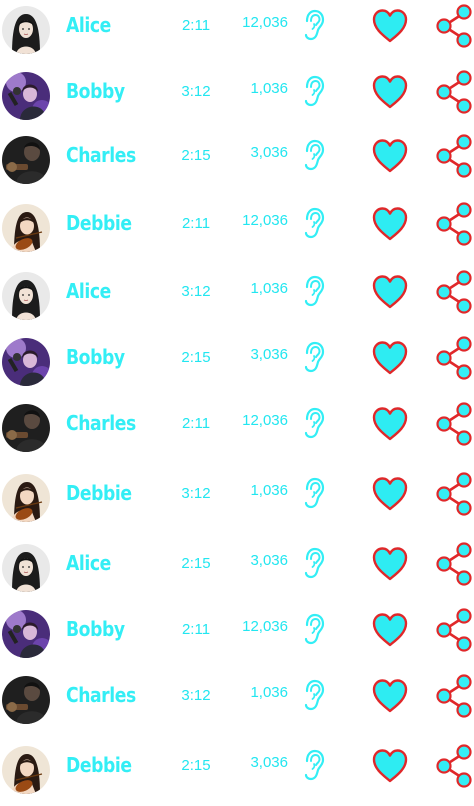  Describe the element at coordinates (237, 163) in the screenshot. I see `track-row: Charles 2:15 3,036` at that location.